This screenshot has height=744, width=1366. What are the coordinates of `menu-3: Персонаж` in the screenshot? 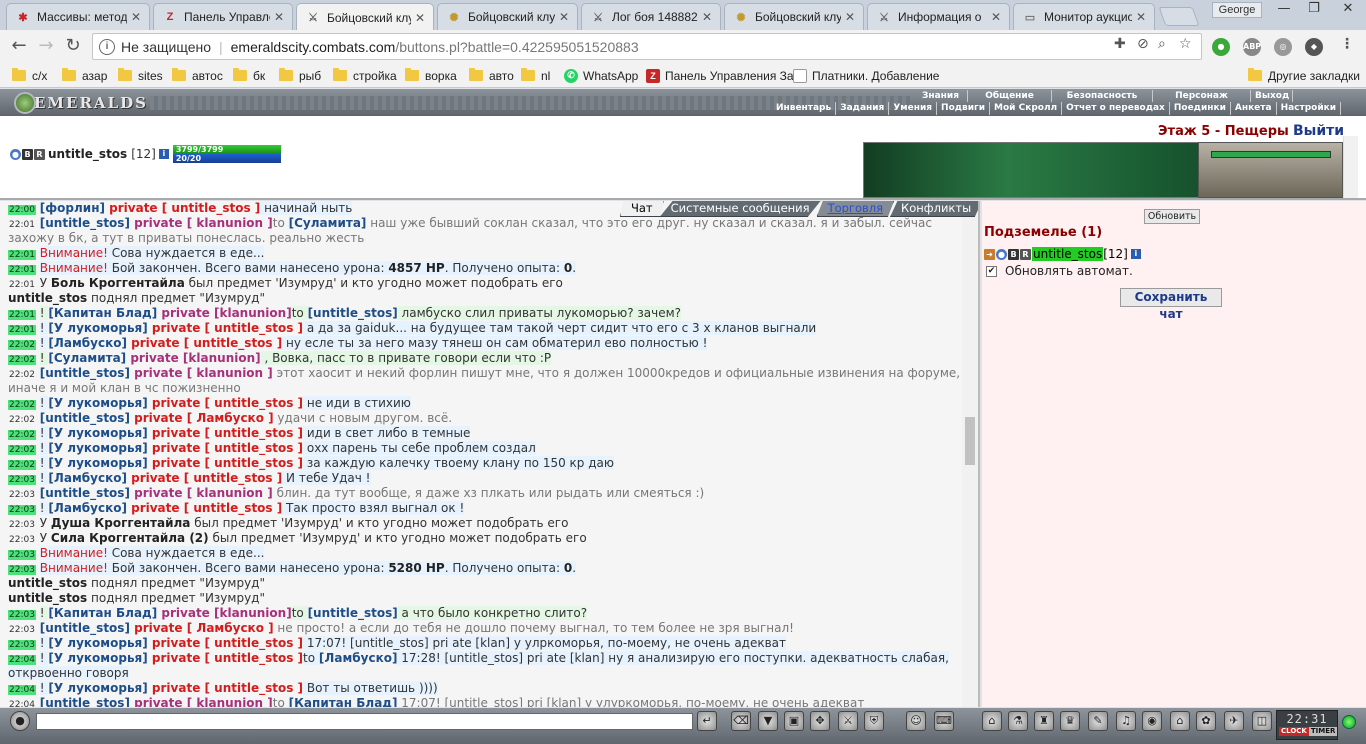 It's located at (1202, 96).